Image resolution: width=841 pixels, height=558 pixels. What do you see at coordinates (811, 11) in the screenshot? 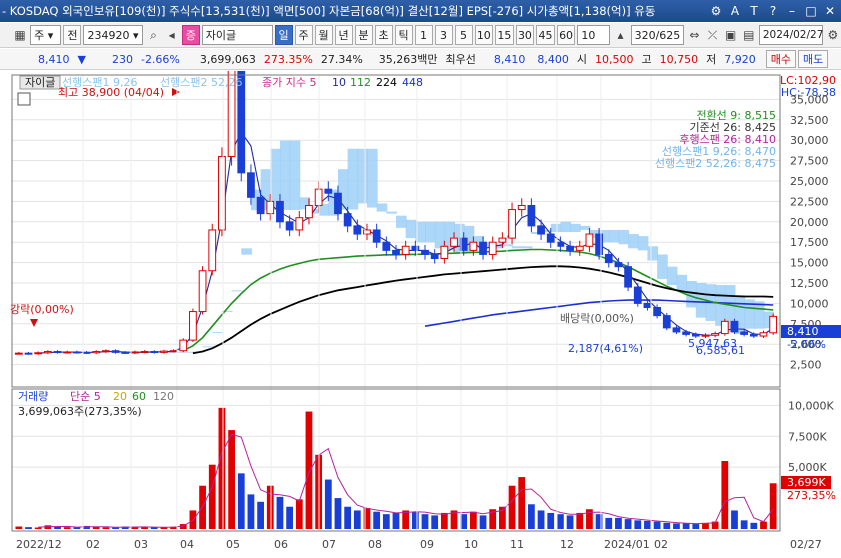
I see `maximize-icon: □` at bounding box center [811, 11].